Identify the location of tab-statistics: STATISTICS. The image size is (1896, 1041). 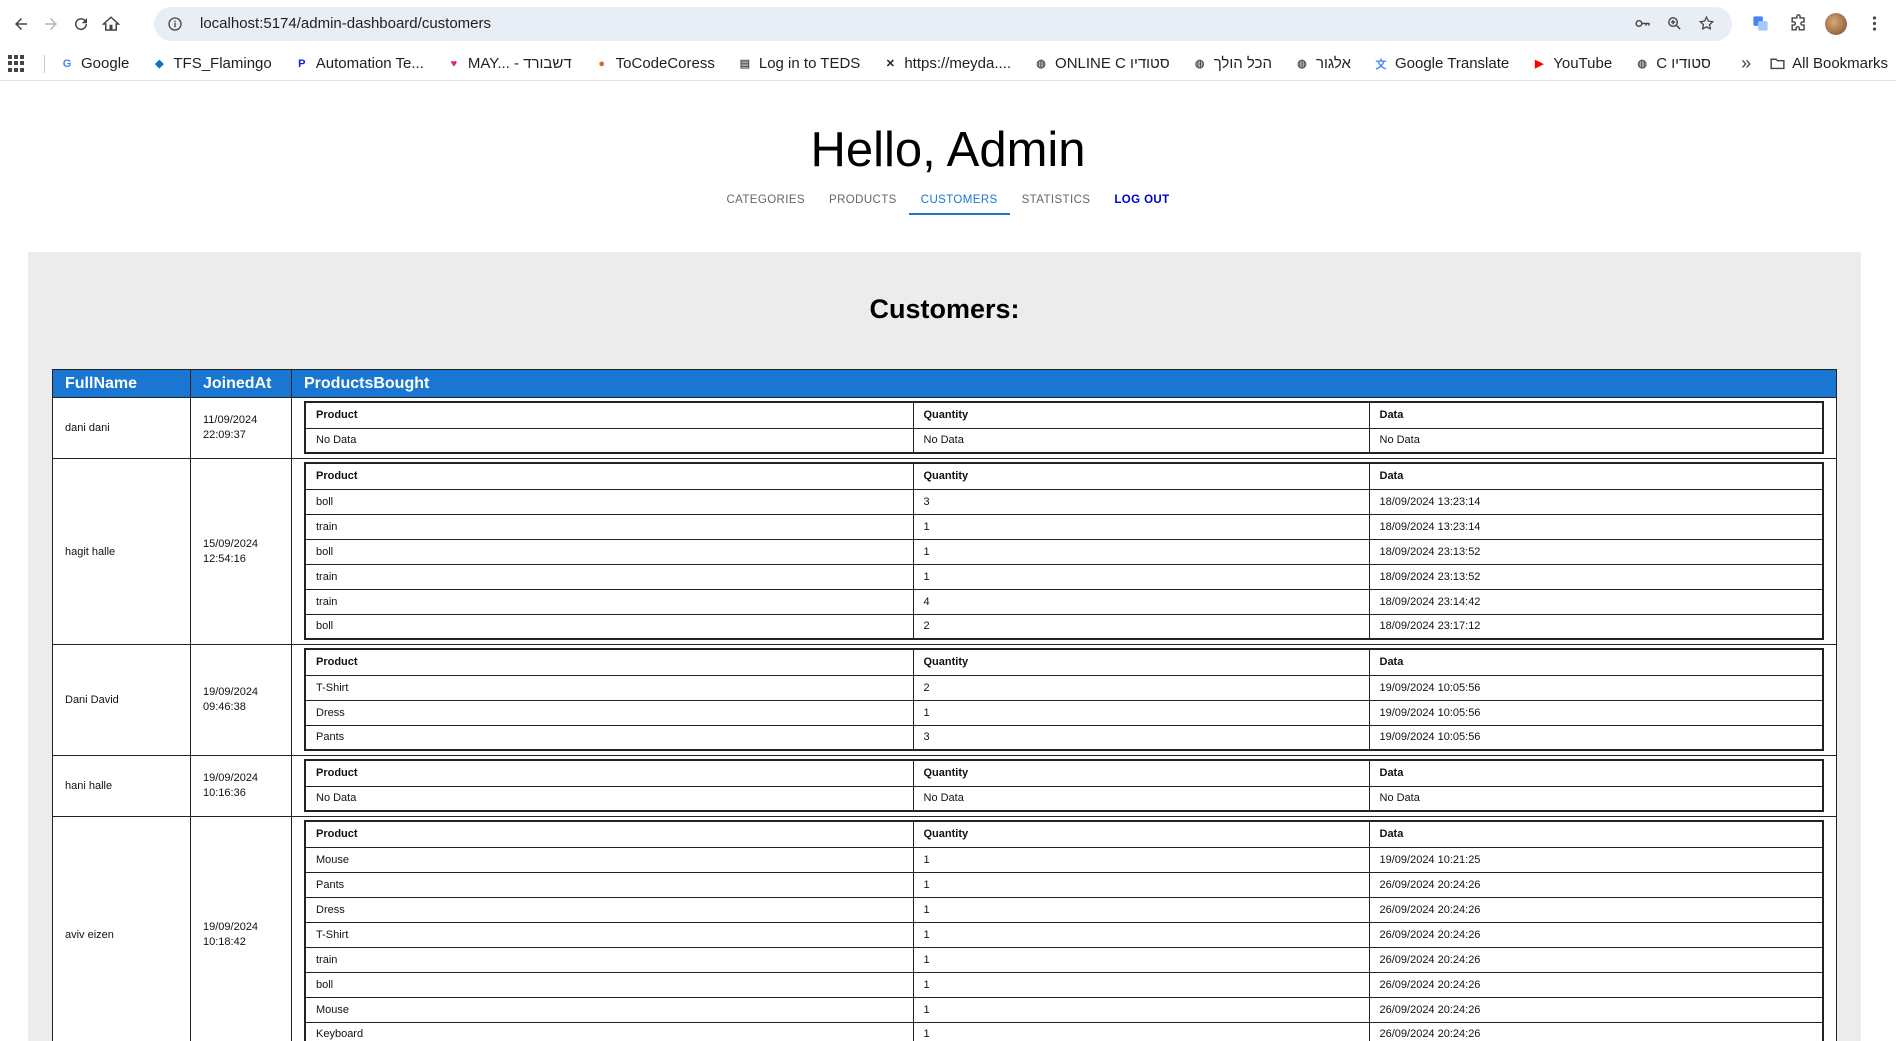
(1056, 202).